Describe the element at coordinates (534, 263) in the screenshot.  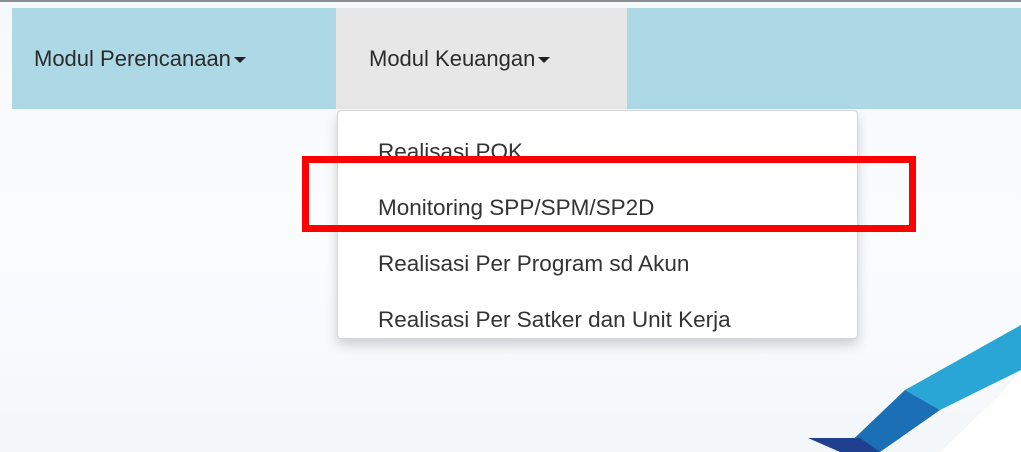
I see `menu-item-label: Realisasi Per Program sd Akun` at that location.